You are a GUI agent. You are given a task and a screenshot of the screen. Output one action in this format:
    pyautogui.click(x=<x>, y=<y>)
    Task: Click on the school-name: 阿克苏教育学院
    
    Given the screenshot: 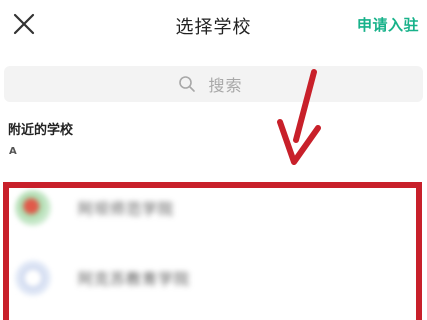 What is the action you would take?
    pyautogui.click(x=134, y=278)
    